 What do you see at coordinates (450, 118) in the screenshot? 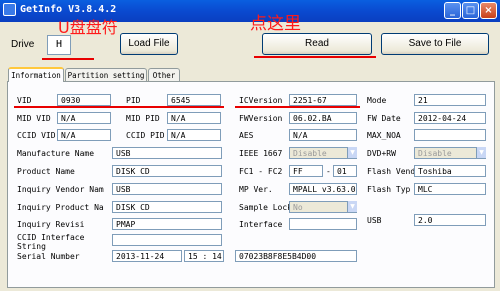
I see `fw-date-field: 2012-04-24` at bounding box center [450, 118].